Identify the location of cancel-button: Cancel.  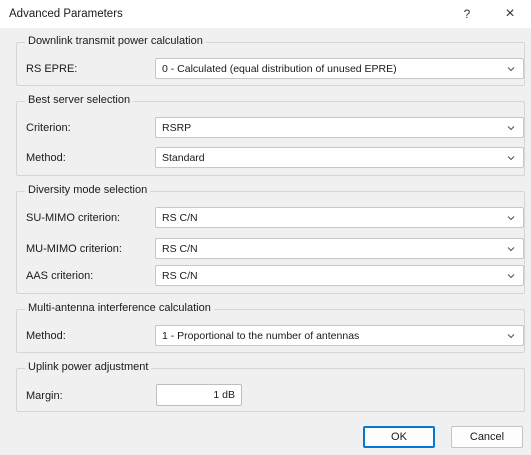
(487, 437).